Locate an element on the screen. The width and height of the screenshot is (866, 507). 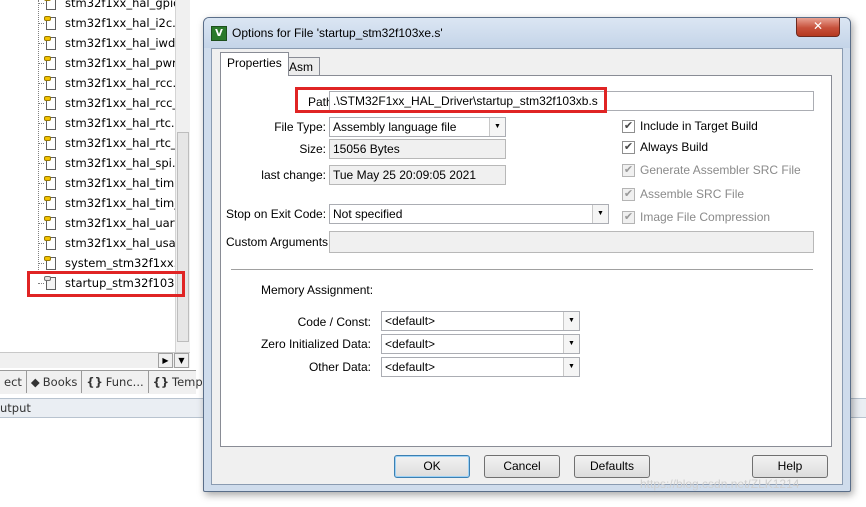
tree-item: startup_stm32f103xe.s is located at coordinates (114, 283).